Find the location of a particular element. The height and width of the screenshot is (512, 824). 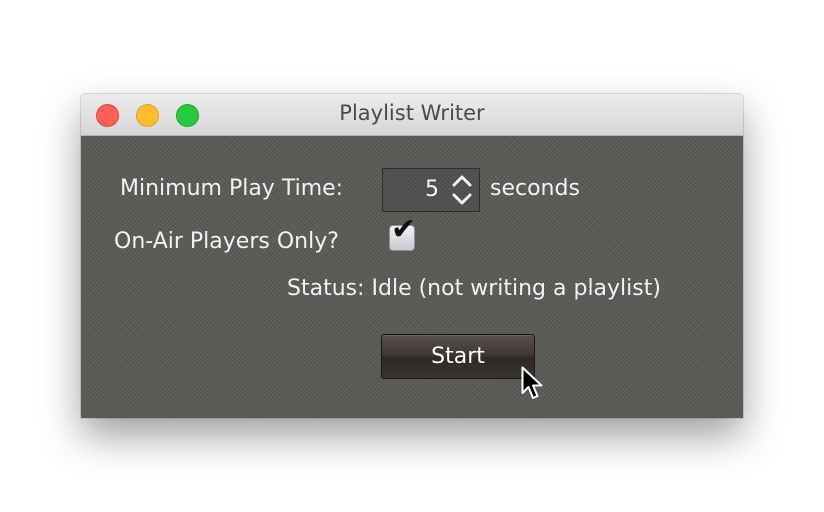

min-play-time-unit: seconds is located at coordinates (535, 188).